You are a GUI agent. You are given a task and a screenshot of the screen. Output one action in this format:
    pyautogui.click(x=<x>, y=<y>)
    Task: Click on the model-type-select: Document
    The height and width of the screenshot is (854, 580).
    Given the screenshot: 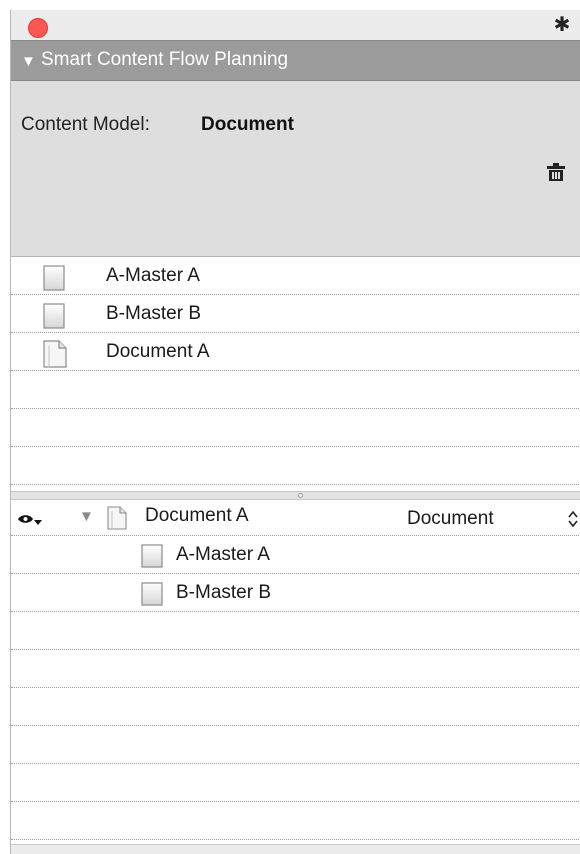 What is the action you would take?
    pyautogui.click(x=450, y=519)
    